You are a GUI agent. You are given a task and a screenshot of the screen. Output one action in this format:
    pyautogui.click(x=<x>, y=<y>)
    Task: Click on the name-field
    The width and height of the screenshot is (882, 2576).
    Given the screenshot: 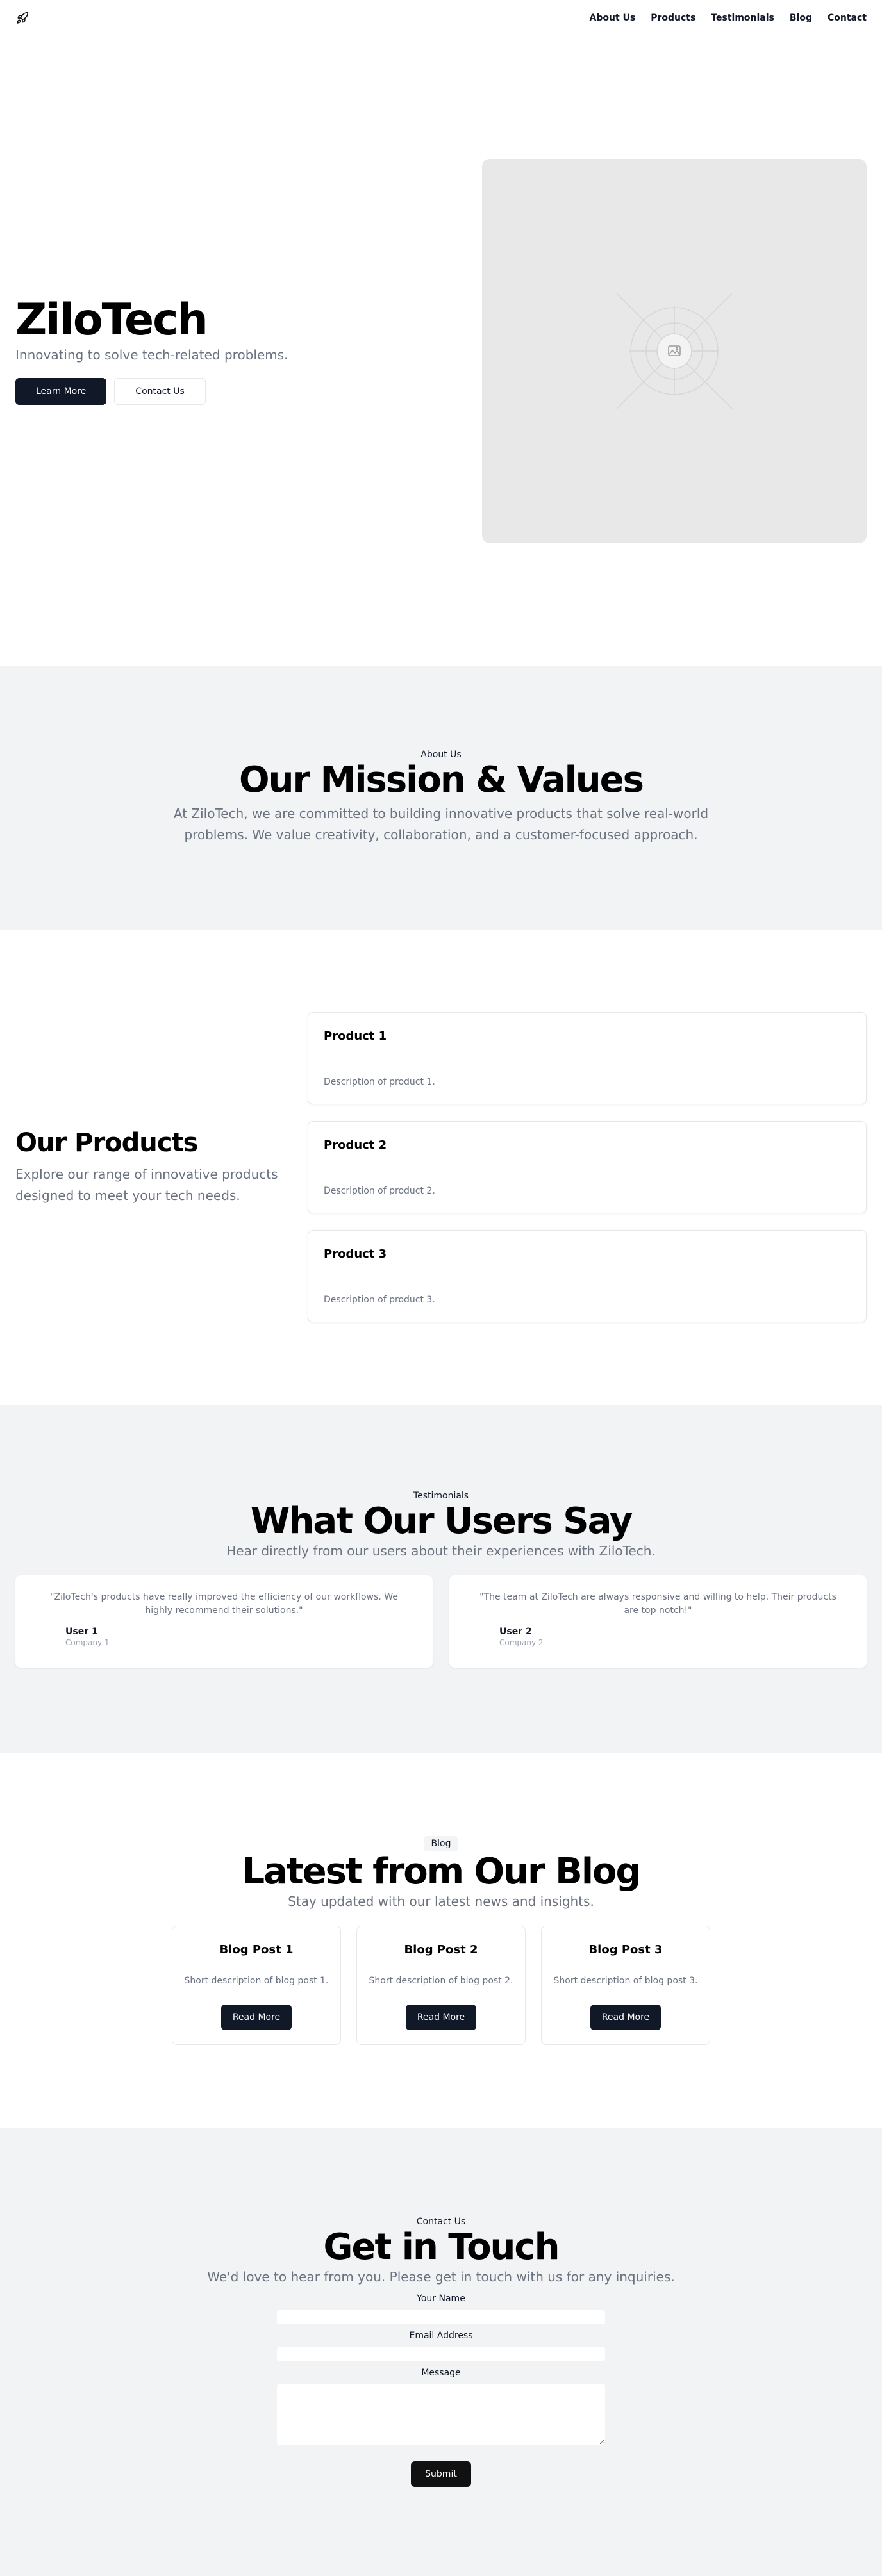 What is the action you would take?
    pyautogui.click(x=441, y=2317)
    